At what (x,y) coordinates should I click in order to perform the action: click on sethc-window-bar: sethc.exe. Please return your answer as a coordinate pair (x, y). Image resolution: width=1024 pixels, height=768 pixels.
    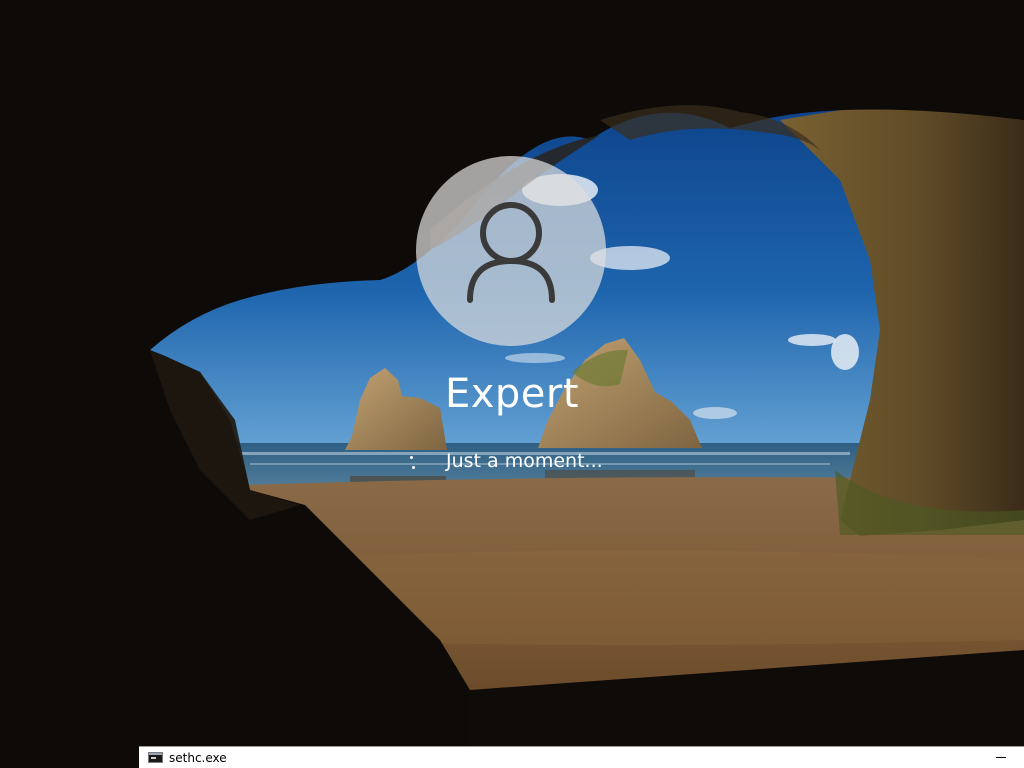
    Looking at the image, I should click on (581, 757).